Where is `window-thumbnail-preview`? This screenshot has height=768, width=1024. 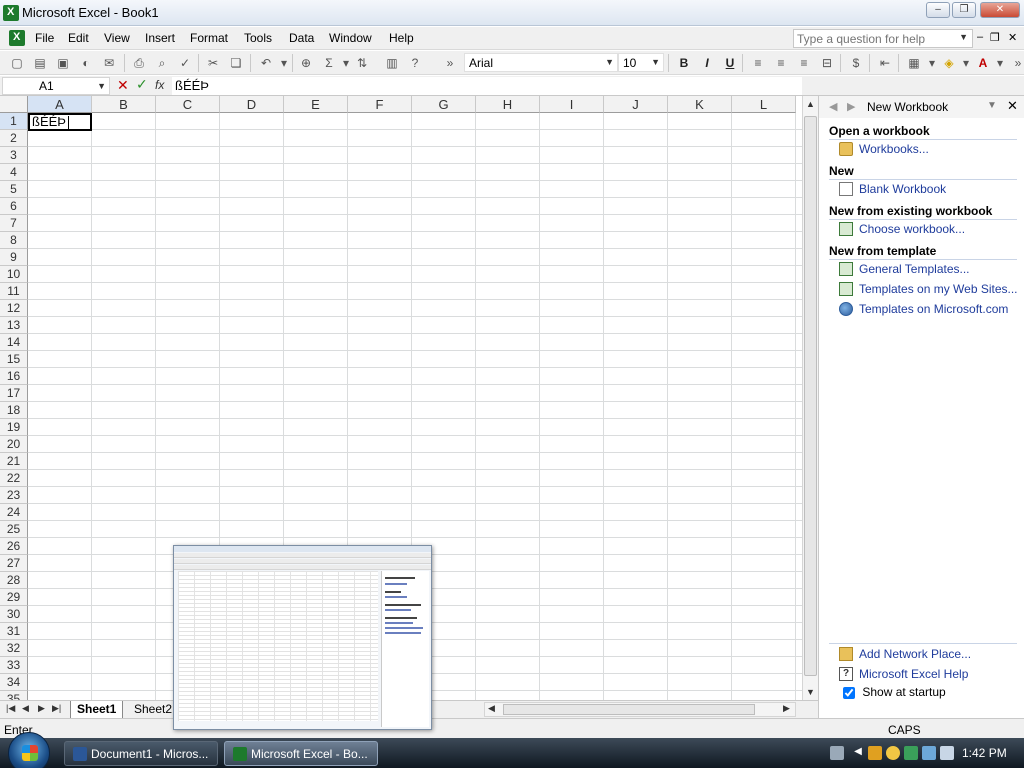
window-thumbnail-preview is located at coordinates (302, 637).